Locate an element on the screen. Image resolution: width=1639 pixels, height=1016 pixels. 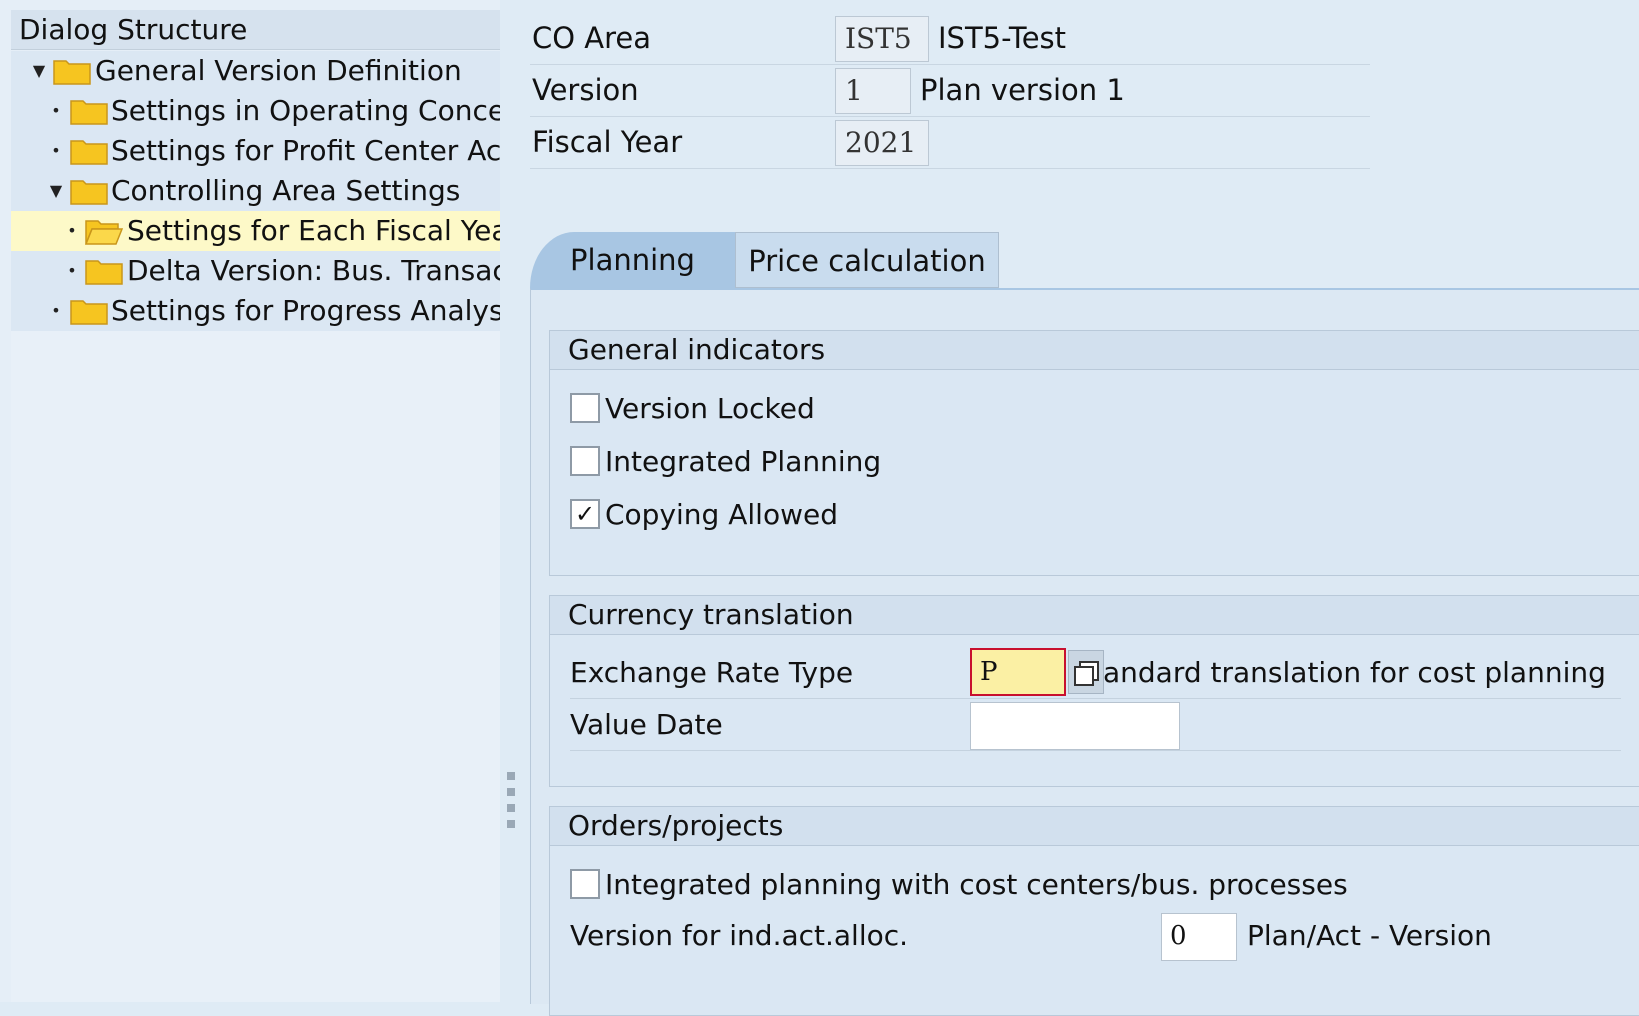
tab-label: Planning is located at coordinates (632, 260).